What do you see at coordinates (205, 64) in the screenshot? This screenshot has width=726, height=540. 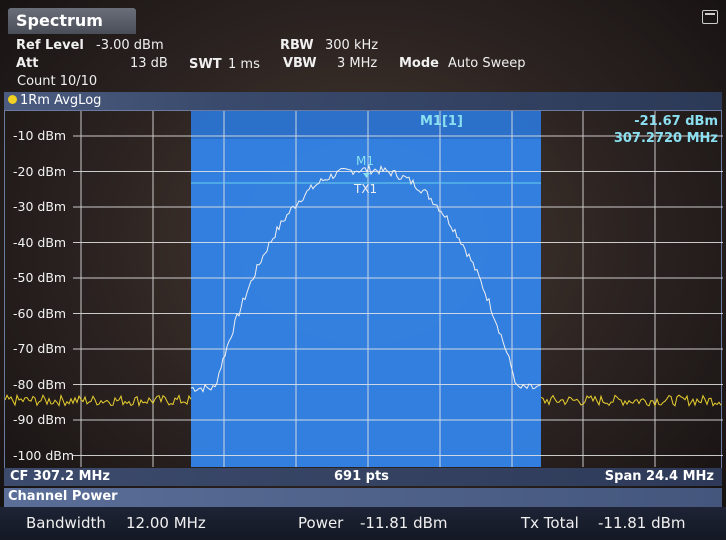 I see `swt-label: SWT` at bounding box center [205, 64].